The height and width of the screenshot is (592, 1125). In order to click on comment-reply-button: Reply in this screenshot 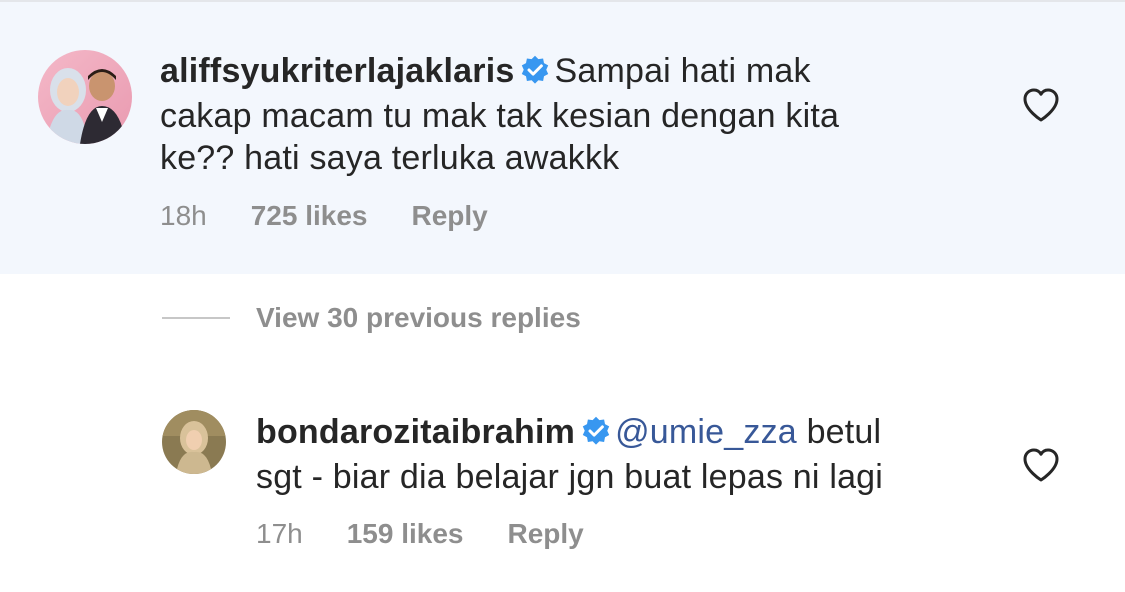, I will do `click(450, 215)`.